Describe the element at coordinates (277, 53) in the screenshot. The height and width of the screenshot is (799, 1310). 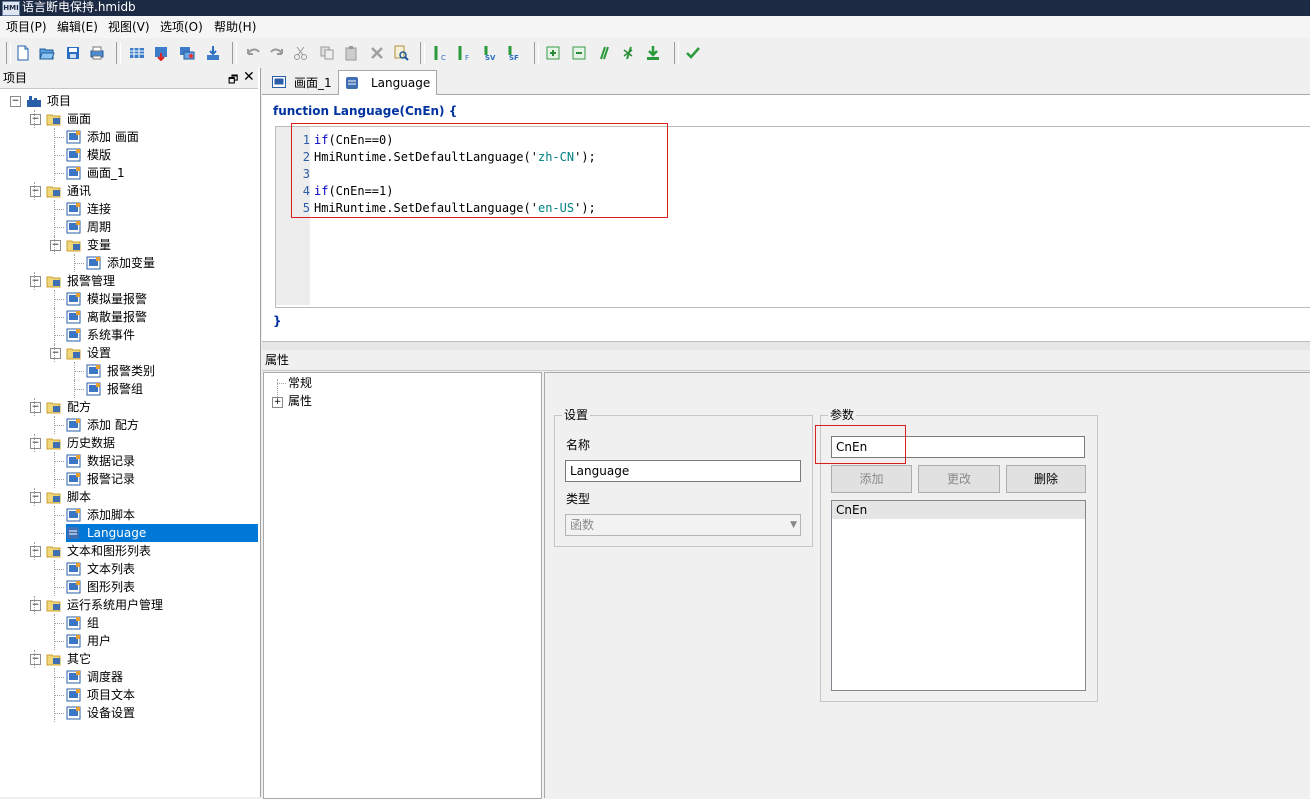
I see `redo-icon` at that location.